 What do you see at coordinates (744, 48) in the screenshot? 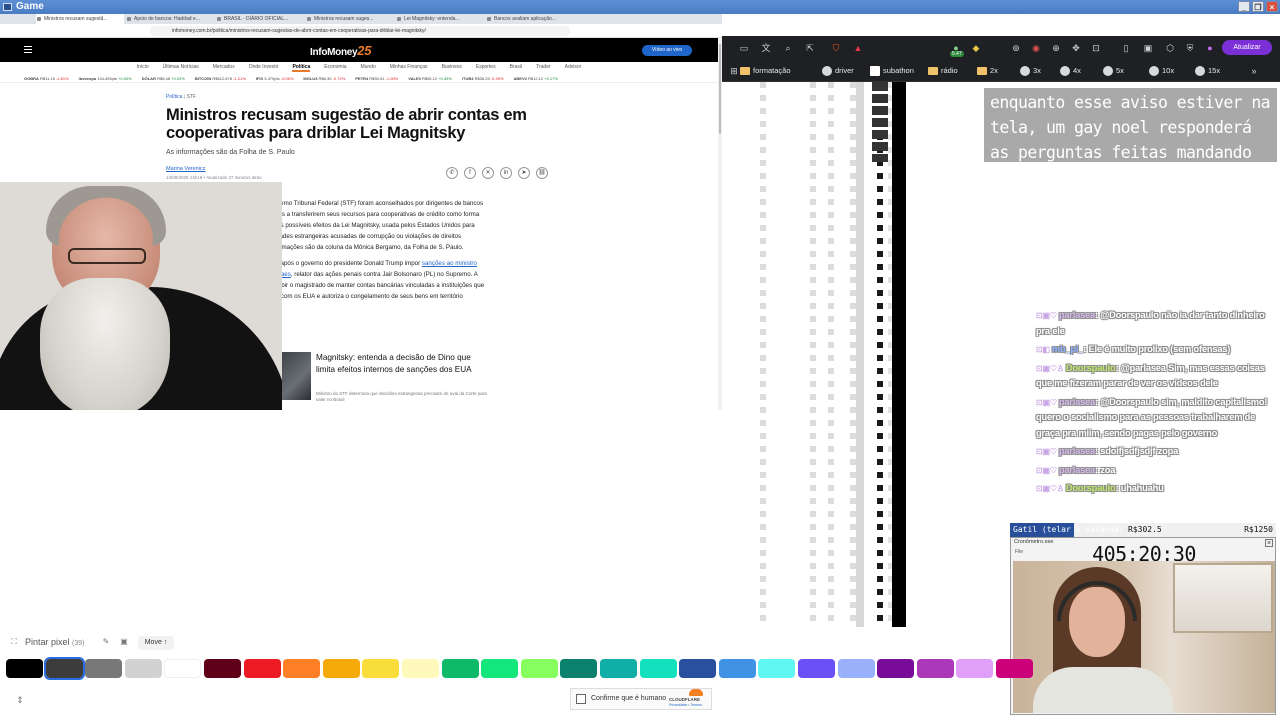
I see `cast-icon: ▭` at bounding box center [744, 48].